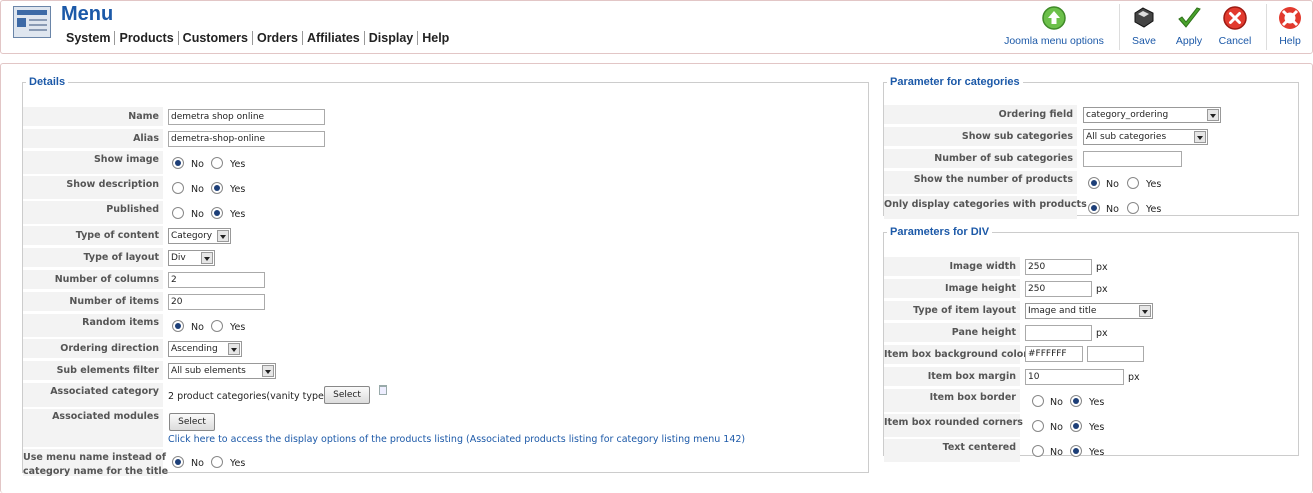 The width and height of the screenshot is (1313, 493). Describe the element at coordinates (93, 139) in the screenshot. I see `alias-label: Alias` at that location.